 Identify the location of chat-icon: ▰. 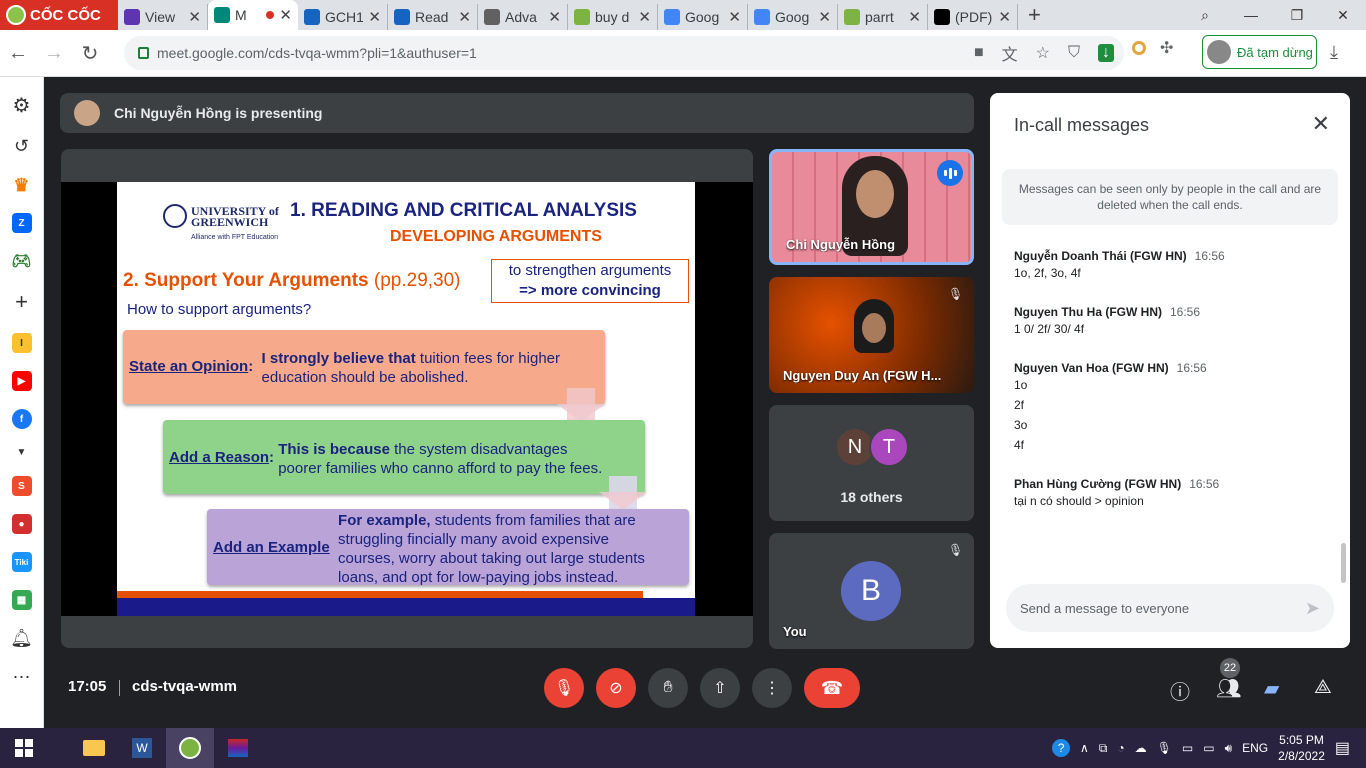
(1271, 688).